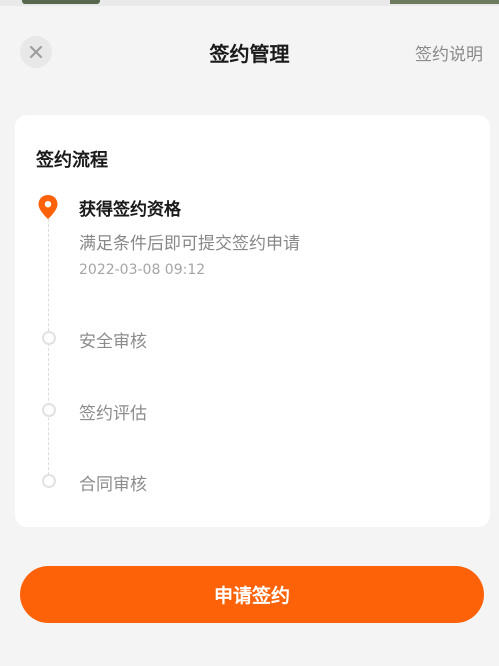 This screenshot has width=499, height=666. What do you see at coordinates (142, 270) in the screenshot?
I see `step-active-time: 2022-03-08 09:12` at bounding box center [142, 270].